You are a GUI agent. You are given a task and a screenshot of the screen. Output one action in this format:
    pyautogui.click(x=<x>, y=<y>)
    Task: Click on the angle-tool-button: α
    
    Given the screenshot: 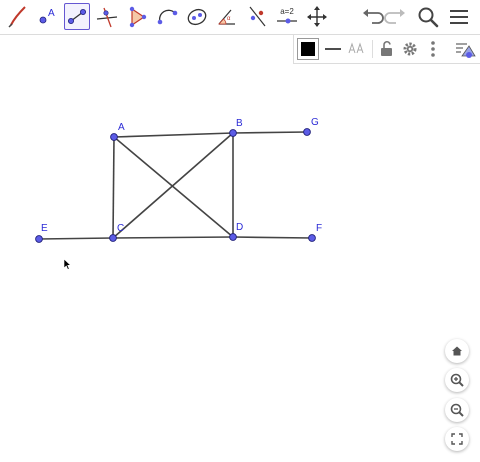 What is the action you would take?
    pyautogui.click(x=227, y=16)
    